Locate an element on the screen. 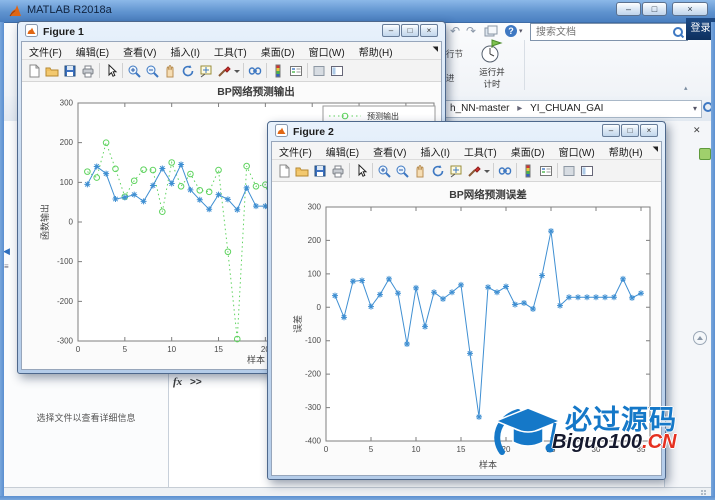 Image resolution: width=715 pixels, height=500 pixels. fig1-menu-item-2: 查看(V) is located at coordinates (139, 50).